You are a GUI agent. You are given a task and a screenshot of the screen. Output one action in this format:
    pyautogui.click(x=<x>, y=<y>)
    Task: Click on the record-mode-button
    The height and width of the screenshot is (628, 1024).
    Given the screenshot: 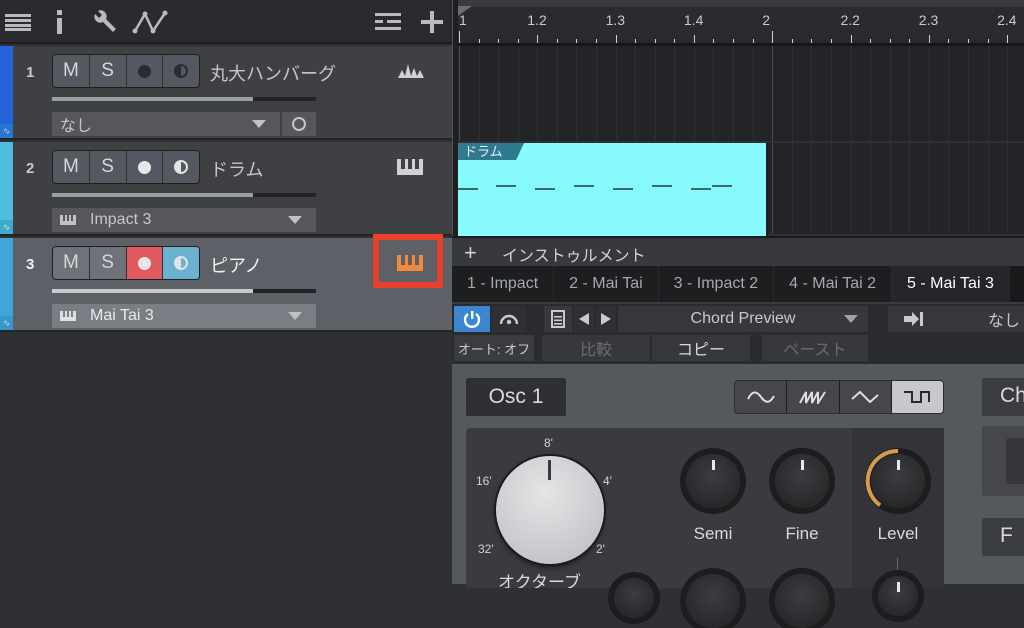 What is the action you would take?
    pyautogui.click(x=299, y=124)
    